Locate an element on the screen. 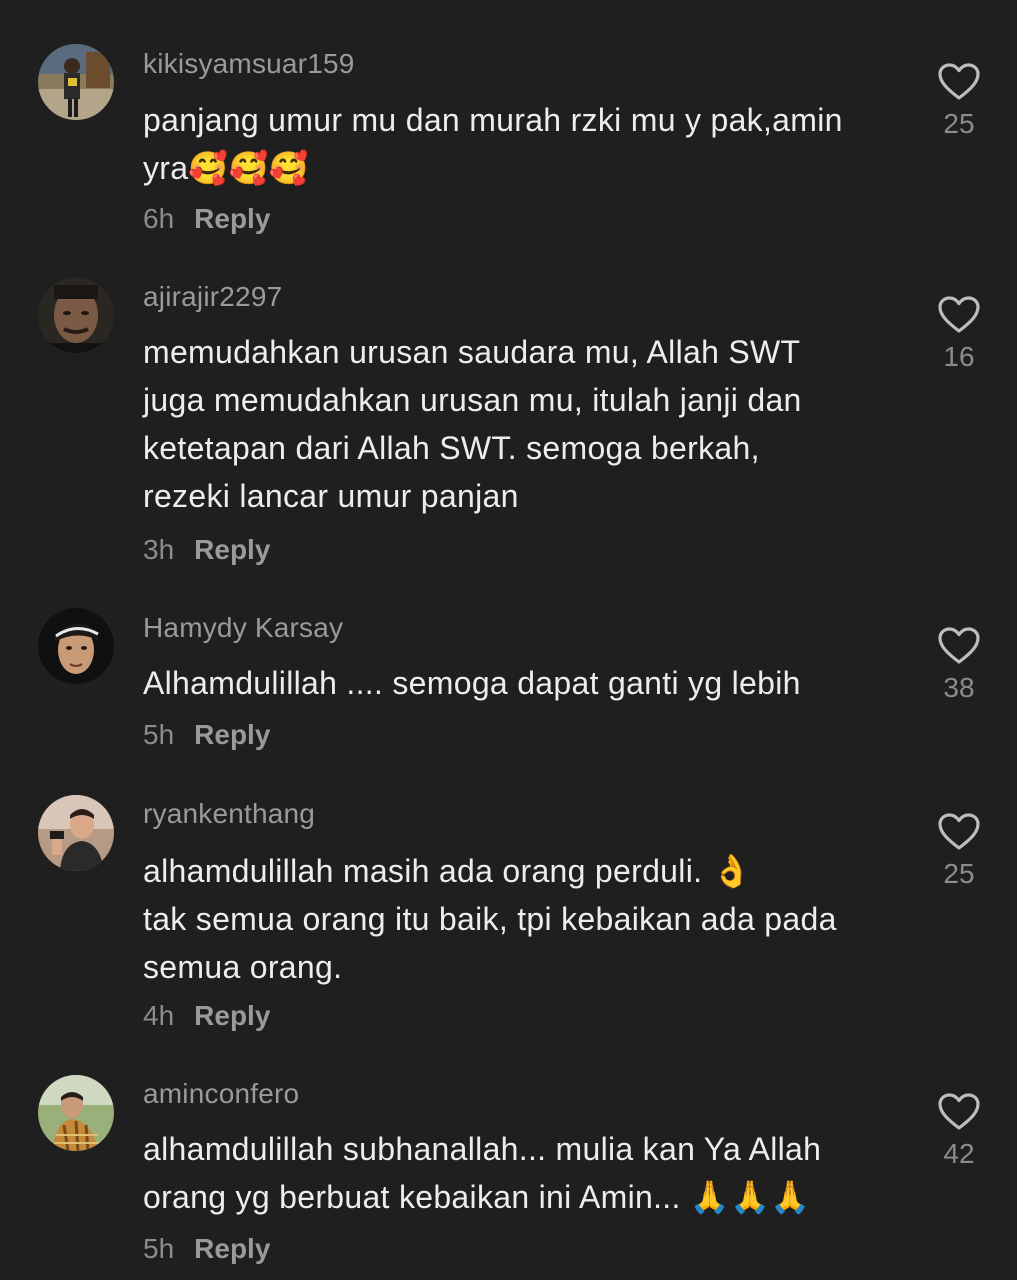  like-control: 38 is located at coordinates (959, 665).